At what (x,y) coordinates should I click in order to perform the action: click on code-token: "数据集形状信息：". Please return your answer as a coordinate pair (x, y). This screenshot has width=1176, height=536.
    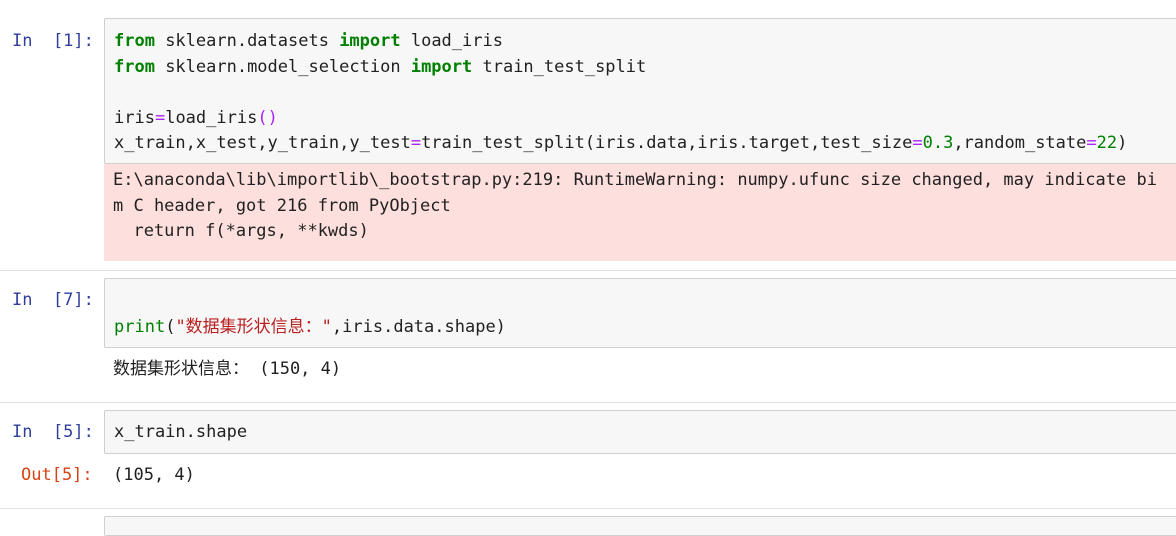
    Looking at the image, I should click on (253, 326).